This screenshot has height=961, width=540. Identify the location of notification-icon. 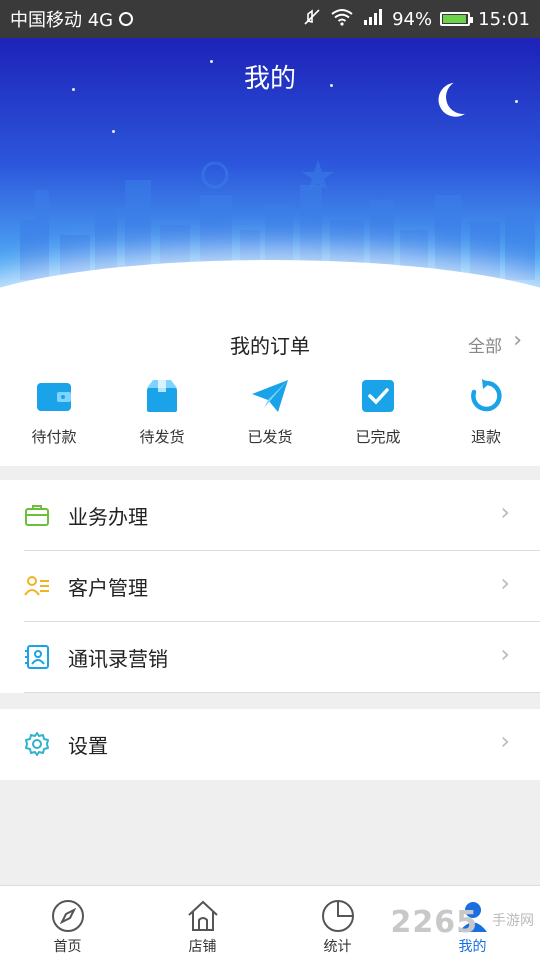
(126, 19).